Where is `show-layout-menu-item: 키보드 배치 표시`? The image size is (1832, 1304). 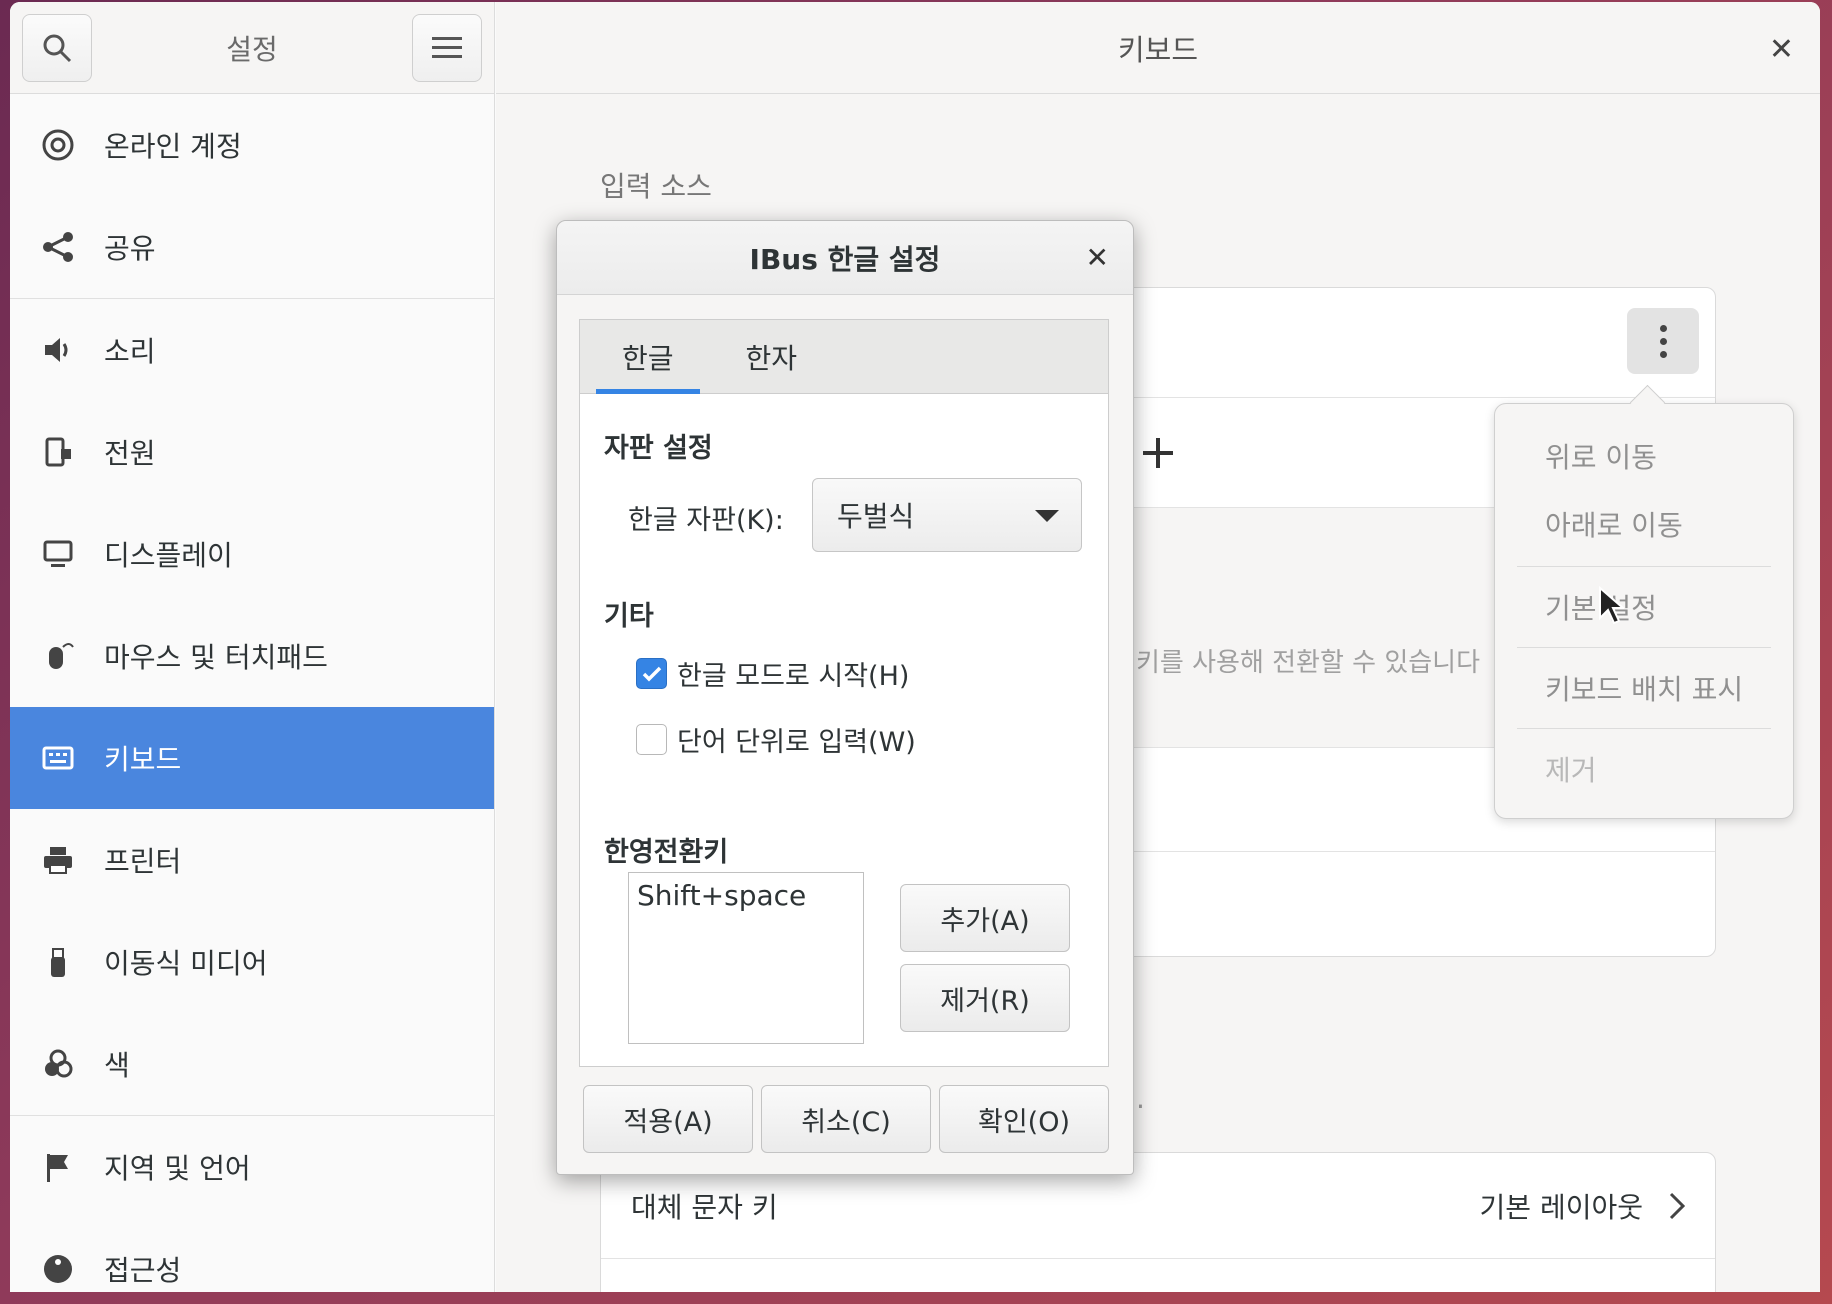 show-layout-menu-item: 키보드 배치 표시 is located at coordinates (1644, 688).